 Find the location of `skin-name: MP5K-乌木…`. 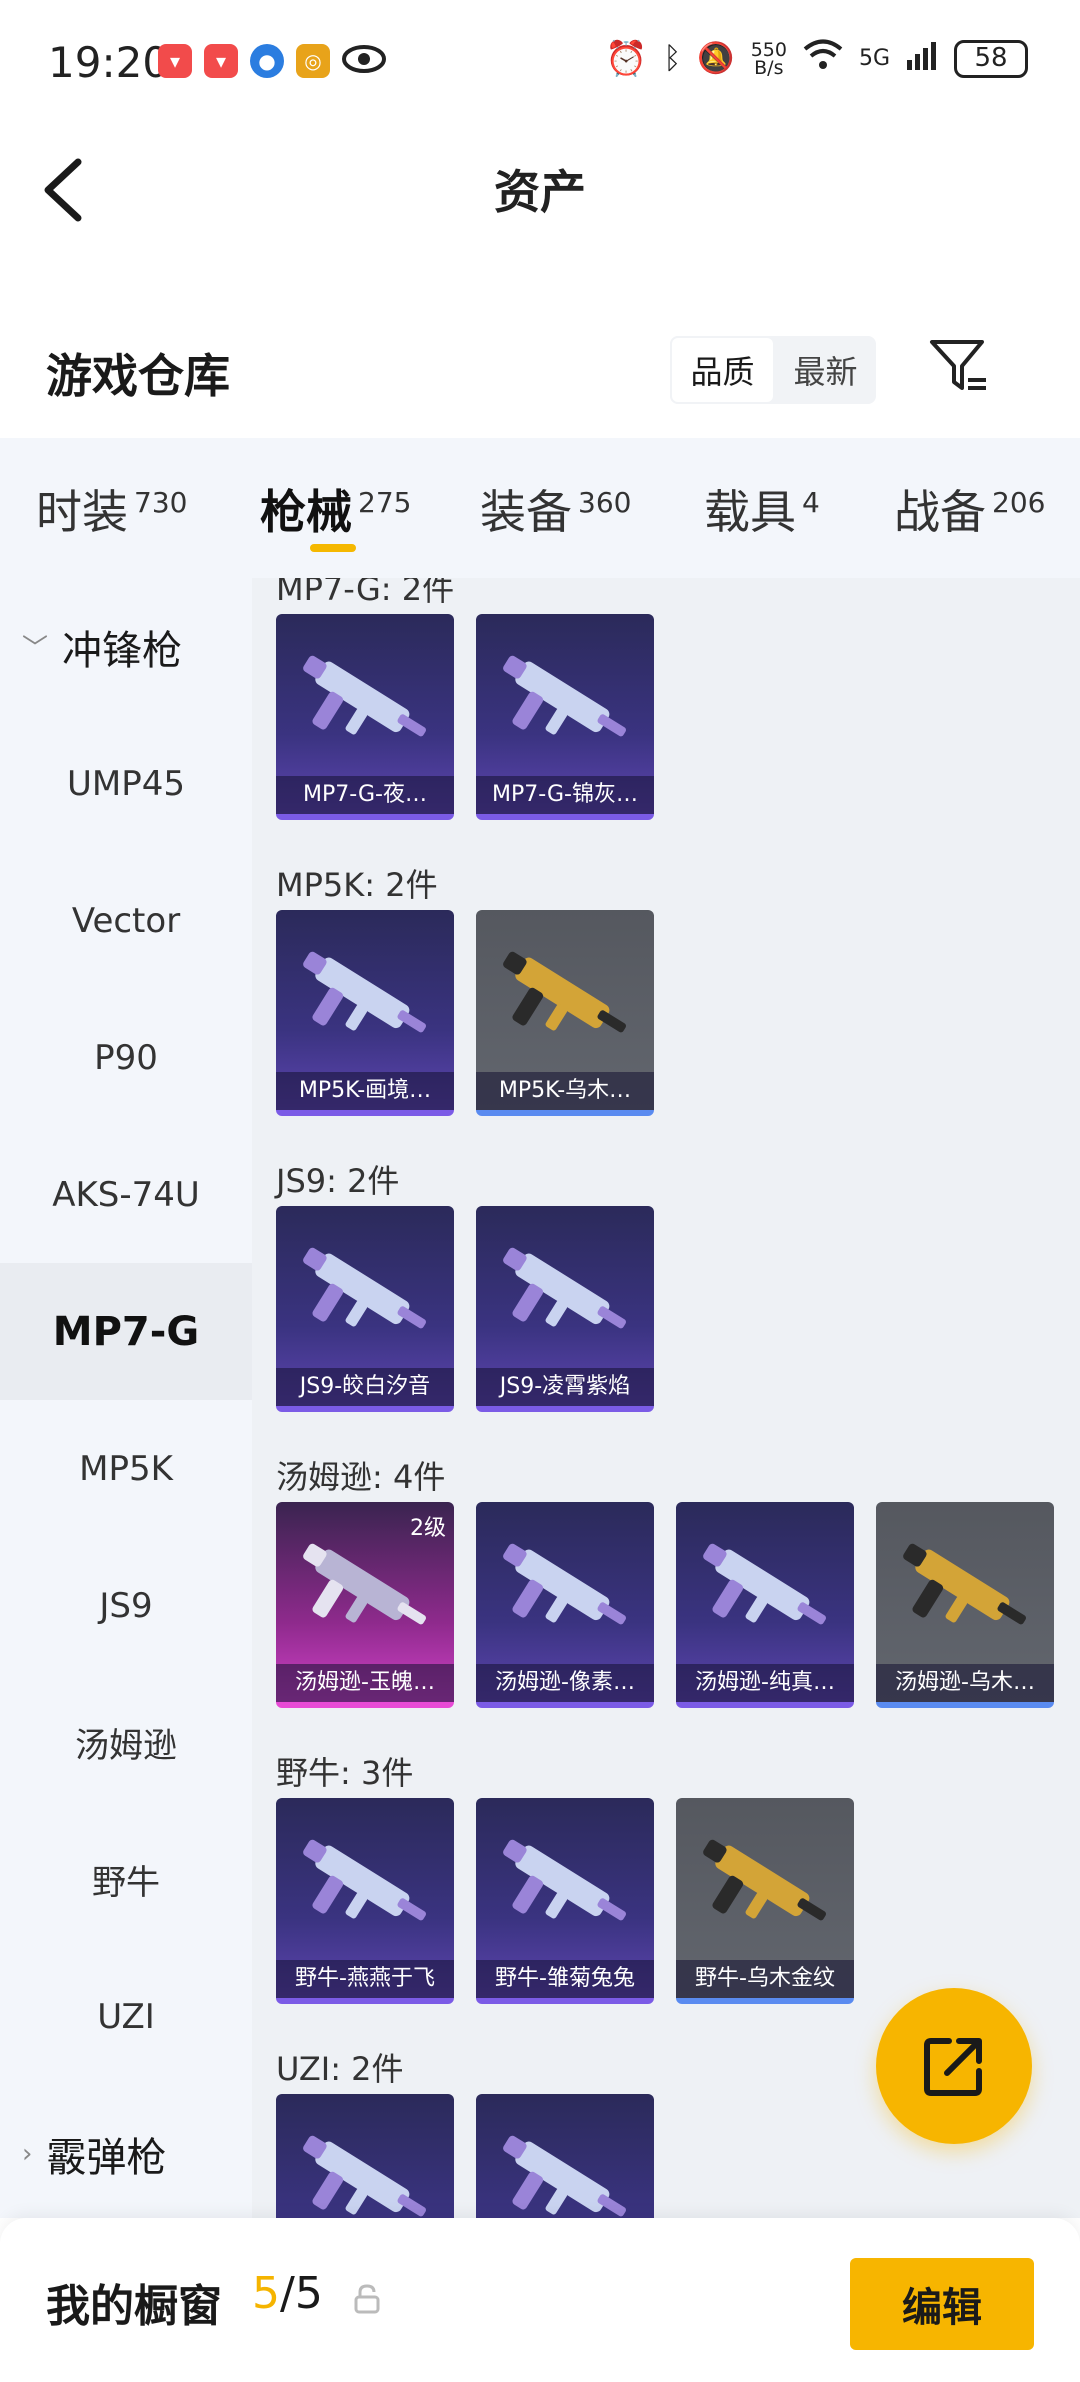

skin-name: MP5K-乌木… is located at coordinates (565, 1091).